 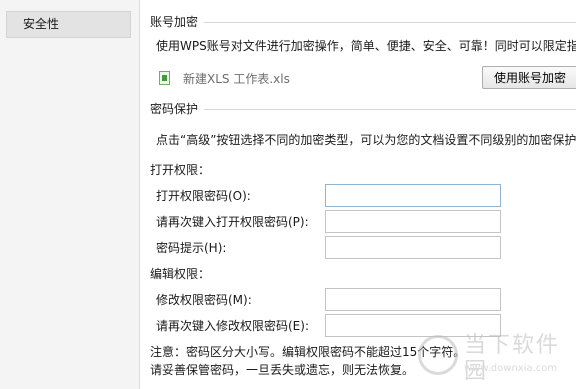 I want to click on password-note-safekeeping: 请妥善保管密码，一旦丢失或遗忘，则无法恢复。, so click(x=282, y=370).